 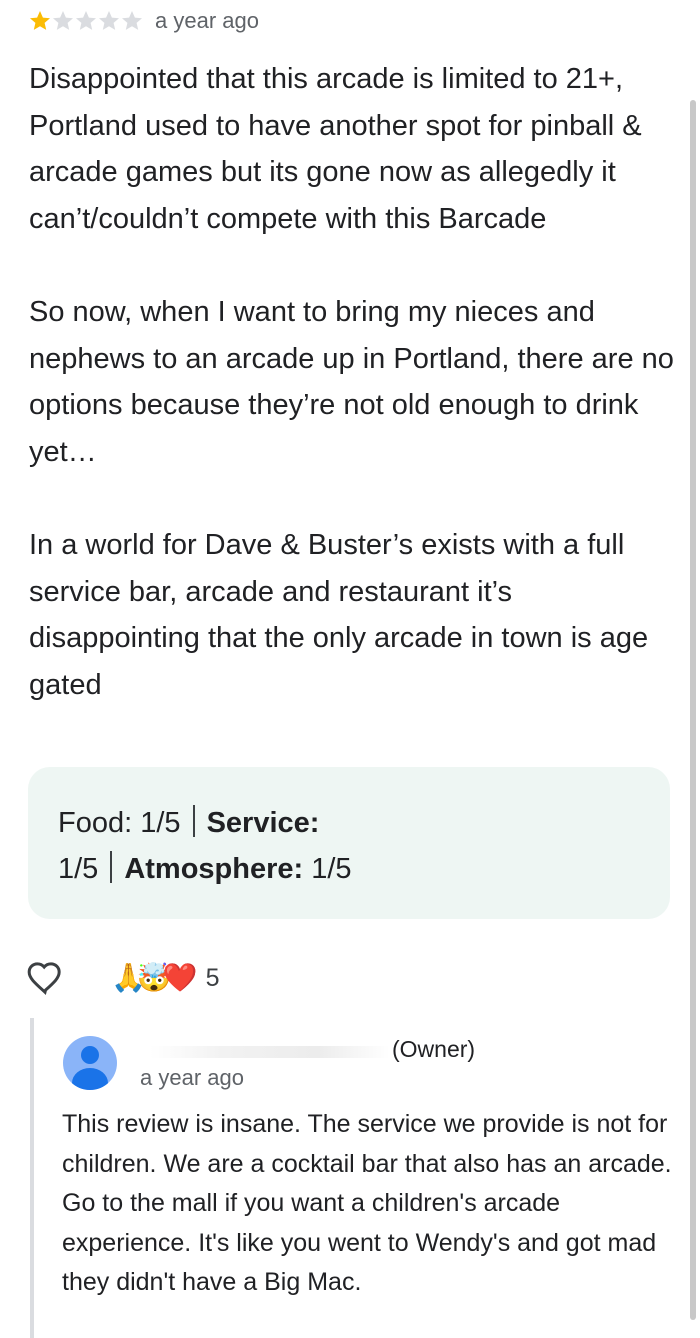 What do you see at coordinates (45, 978) in the screenshot?
I see `heart-outline-icon` at bounding box center [45, 978].